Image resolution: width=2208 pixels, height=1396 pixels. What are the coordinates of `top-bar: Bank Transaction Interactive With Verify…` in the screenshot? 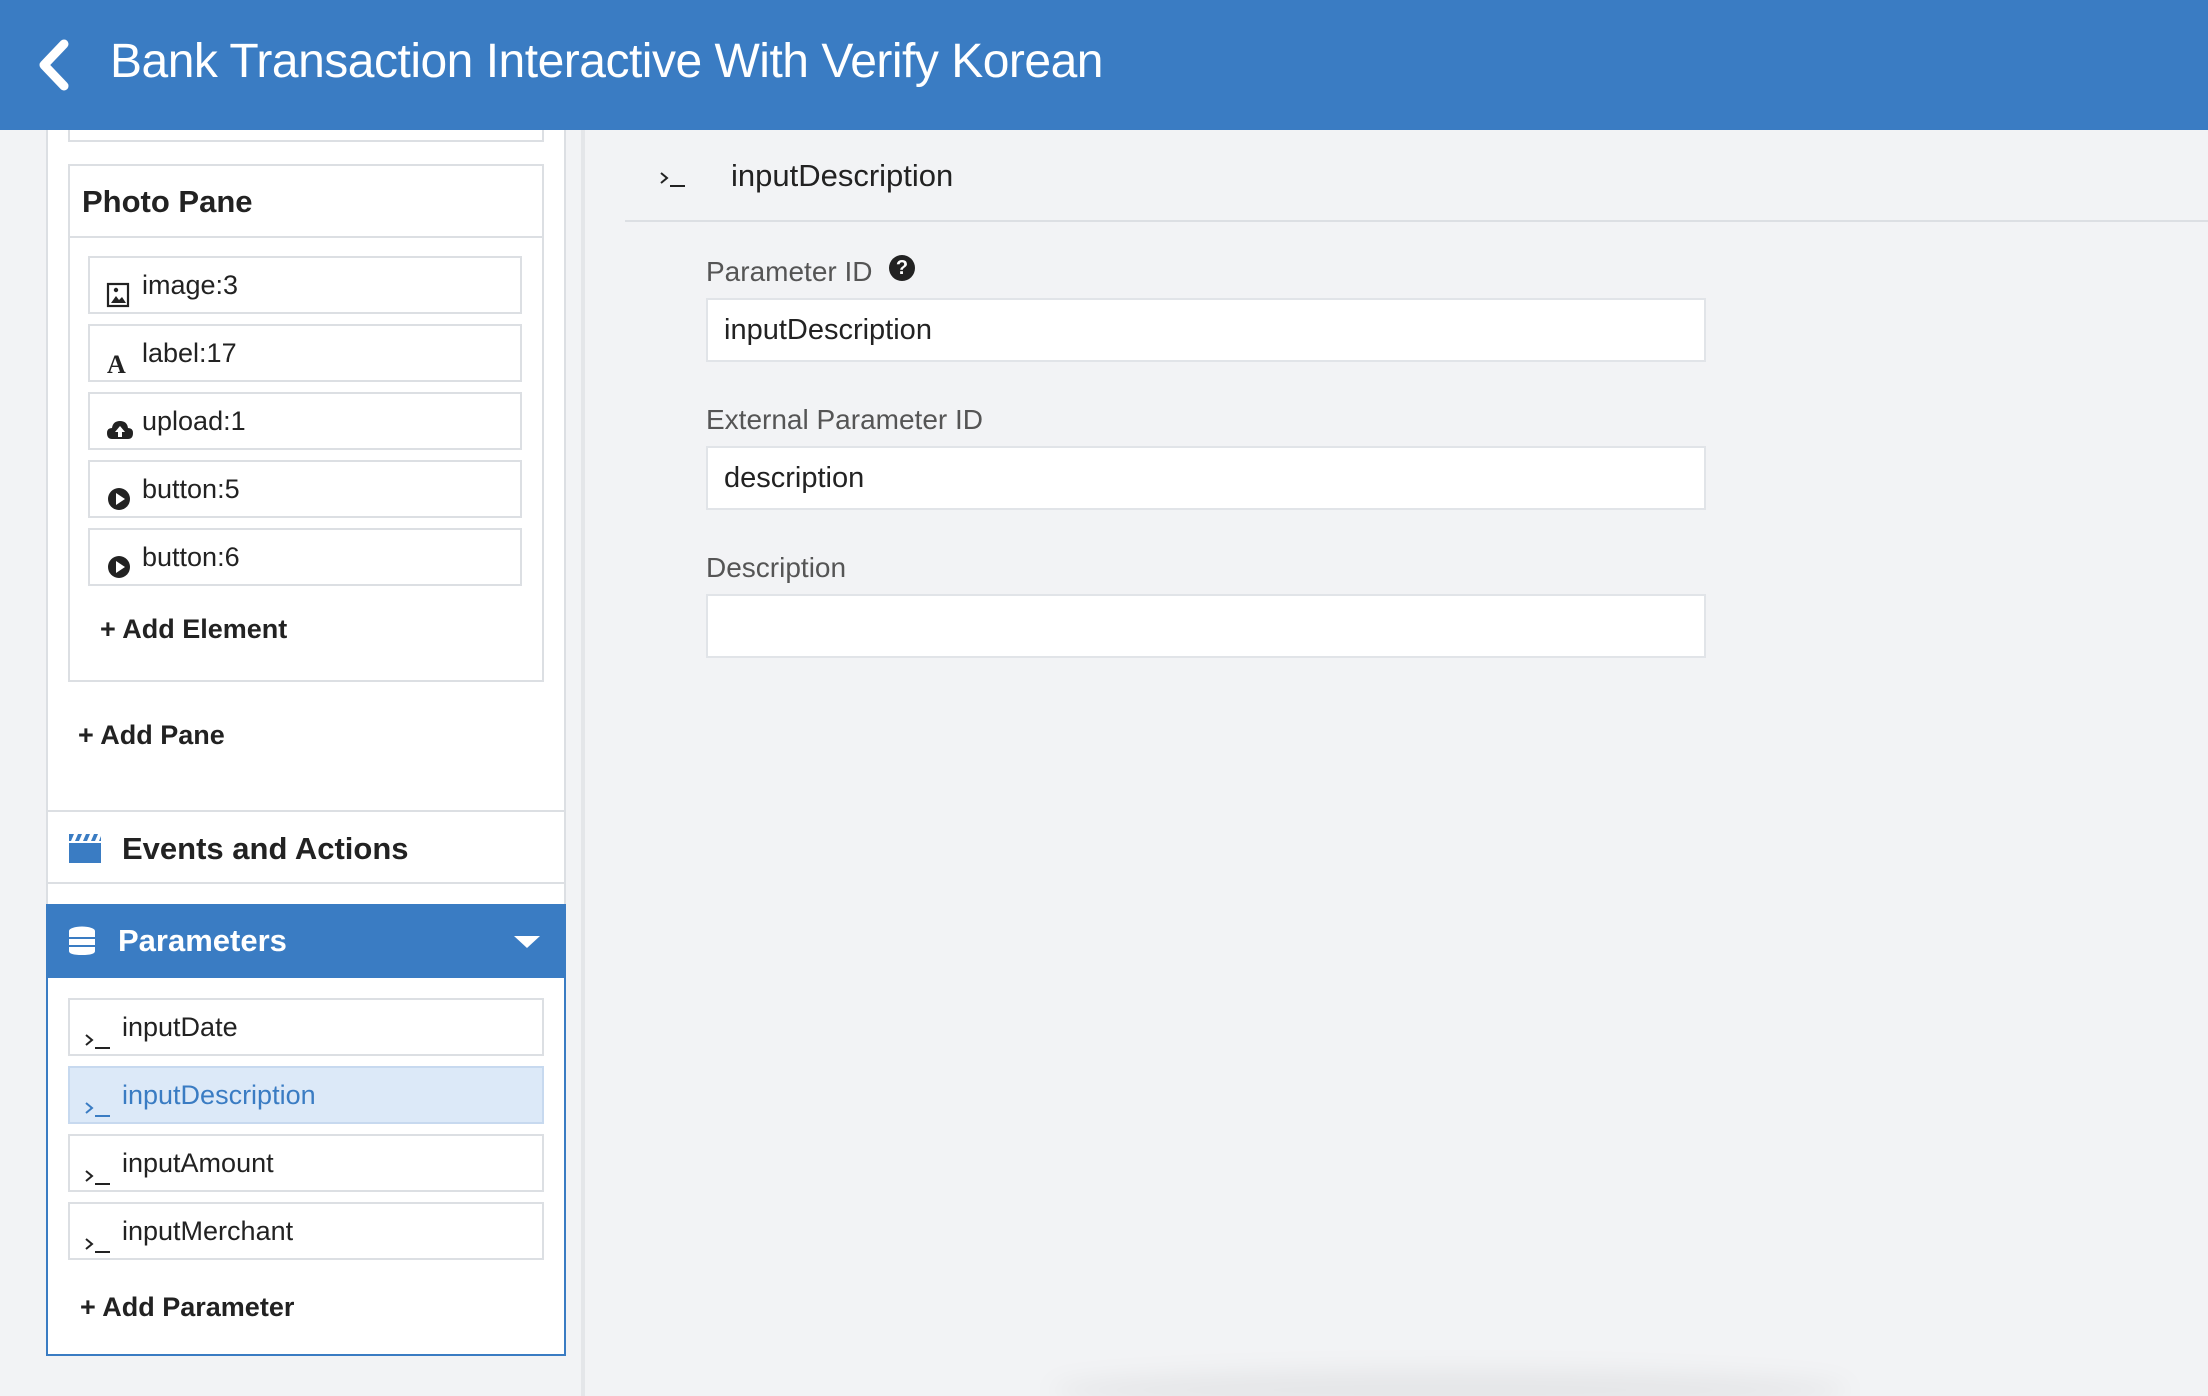 It's located at (1104, 65).